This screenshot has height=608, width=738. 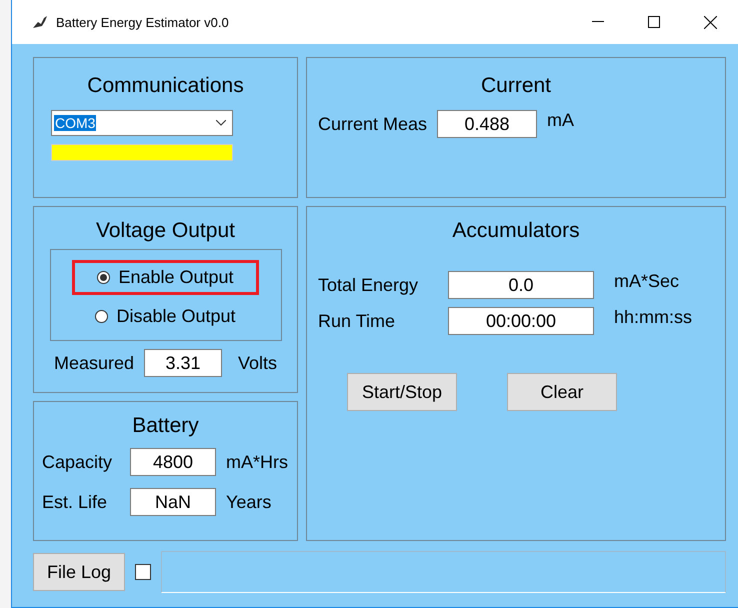 I want to click on value-field: 00:00:00, so click(x=521, y=321).